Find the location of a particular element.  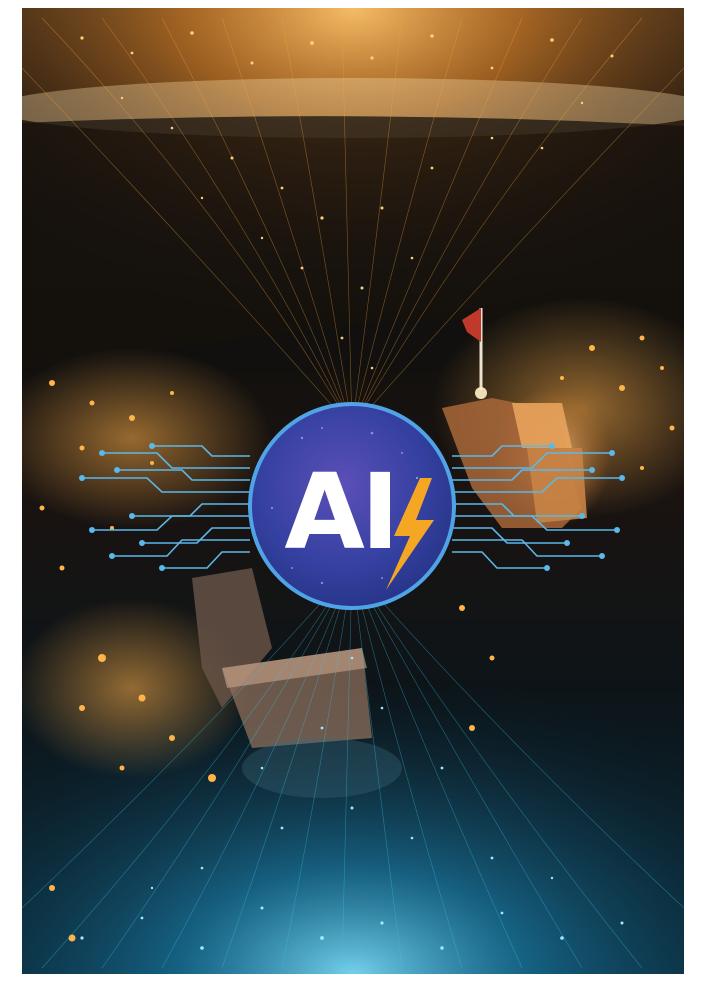

ai-logo: AI is located at coordinates (352, 506).